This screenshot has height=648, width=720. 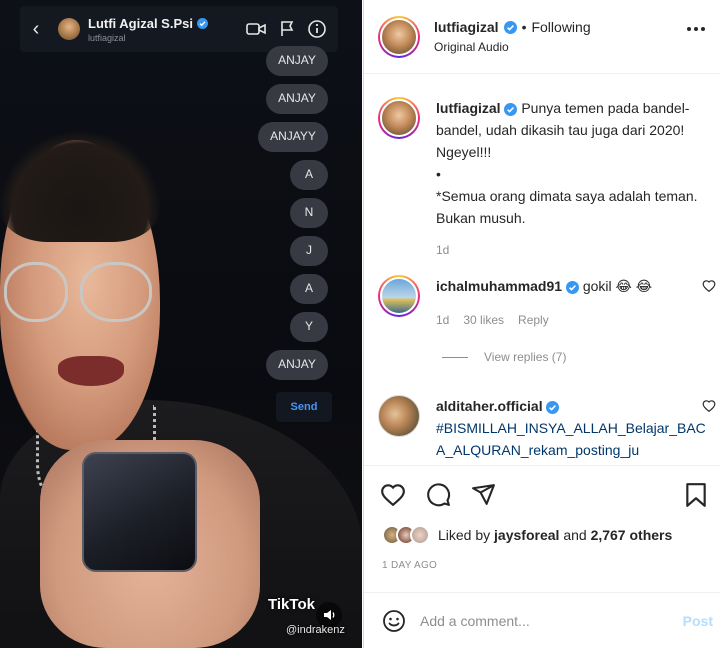 What do you see at coordinates (512, 47) in the screenshot?
I see `audio-label: Original Audio` at bounding box center [512, 47].